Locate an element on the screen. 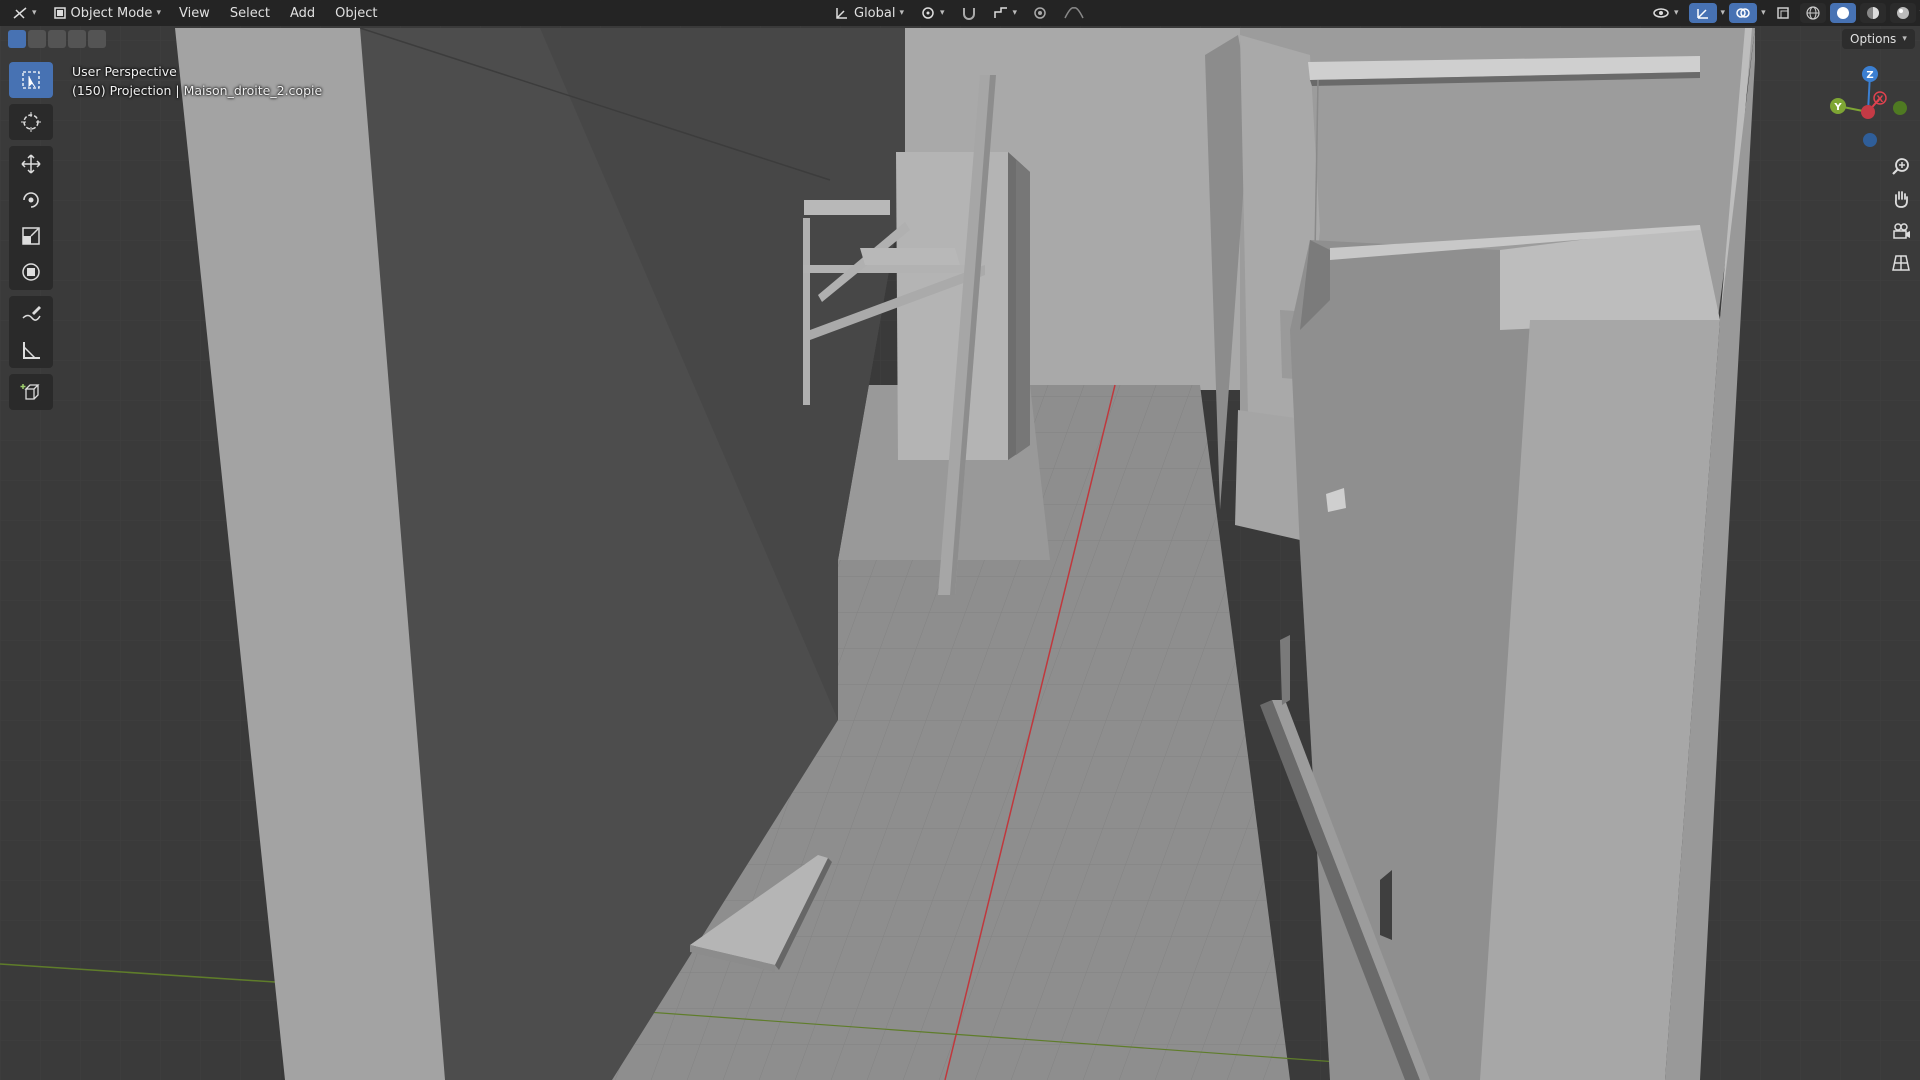 The height and width of the screenshot is (1080, 1920). select-invert-icon is located at coordinates (77, 39).